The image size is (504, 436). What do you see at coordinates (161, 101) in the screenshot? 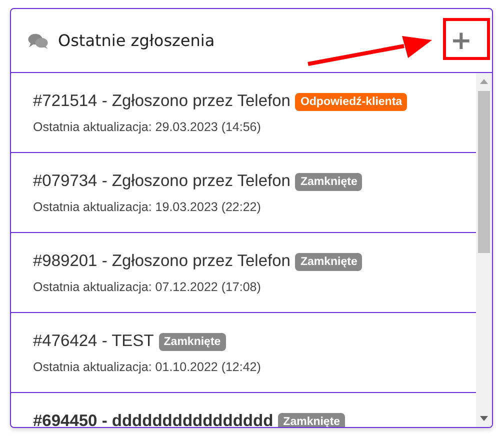
I see `ticket-title: #721514 - Zgłoszono przez Telefon` at bounding box center [161, 101].